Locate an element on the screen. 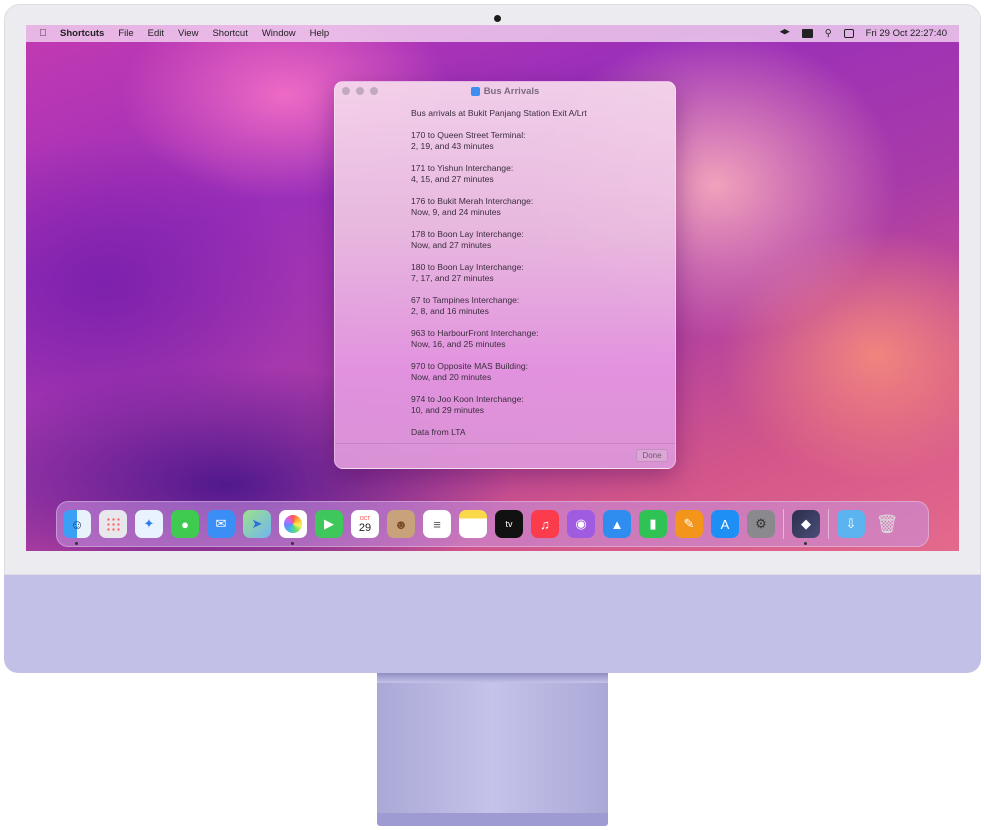 The width and height of the screenshot is (984, 830). window-controls is located at coordinates (360, 91).